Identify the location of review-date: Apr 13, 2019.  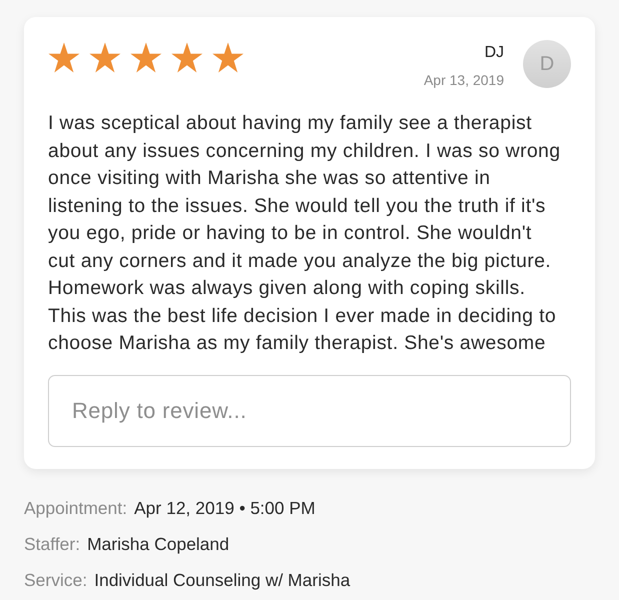
(464, 80).